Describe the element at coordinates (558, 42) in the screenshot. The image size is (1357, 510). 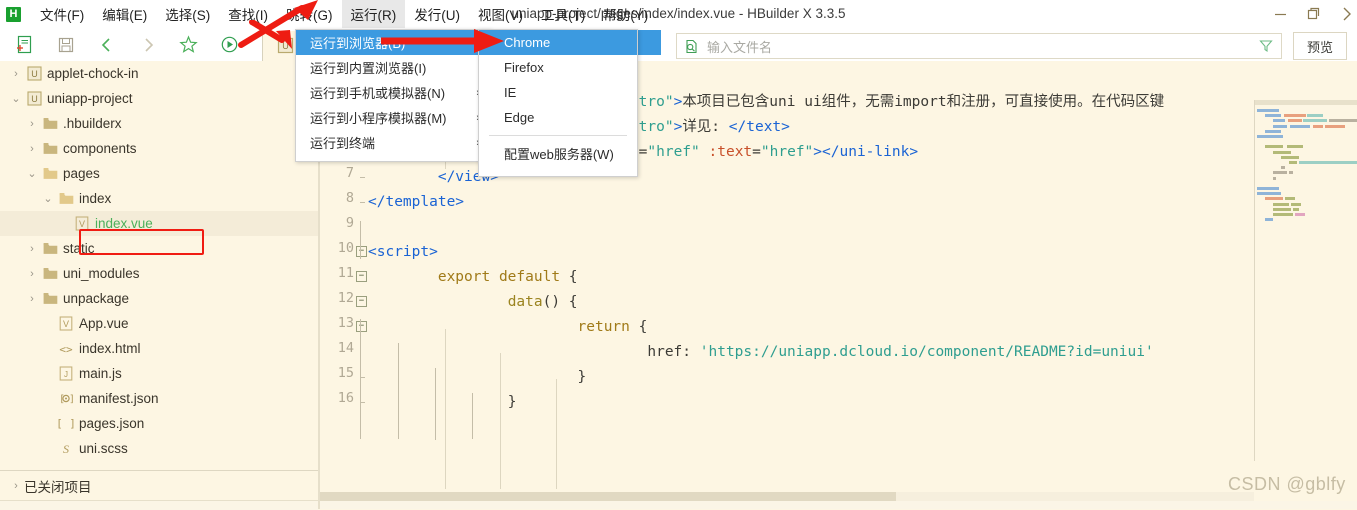
I see `browser-menu-item-0: Chrome` at that location.